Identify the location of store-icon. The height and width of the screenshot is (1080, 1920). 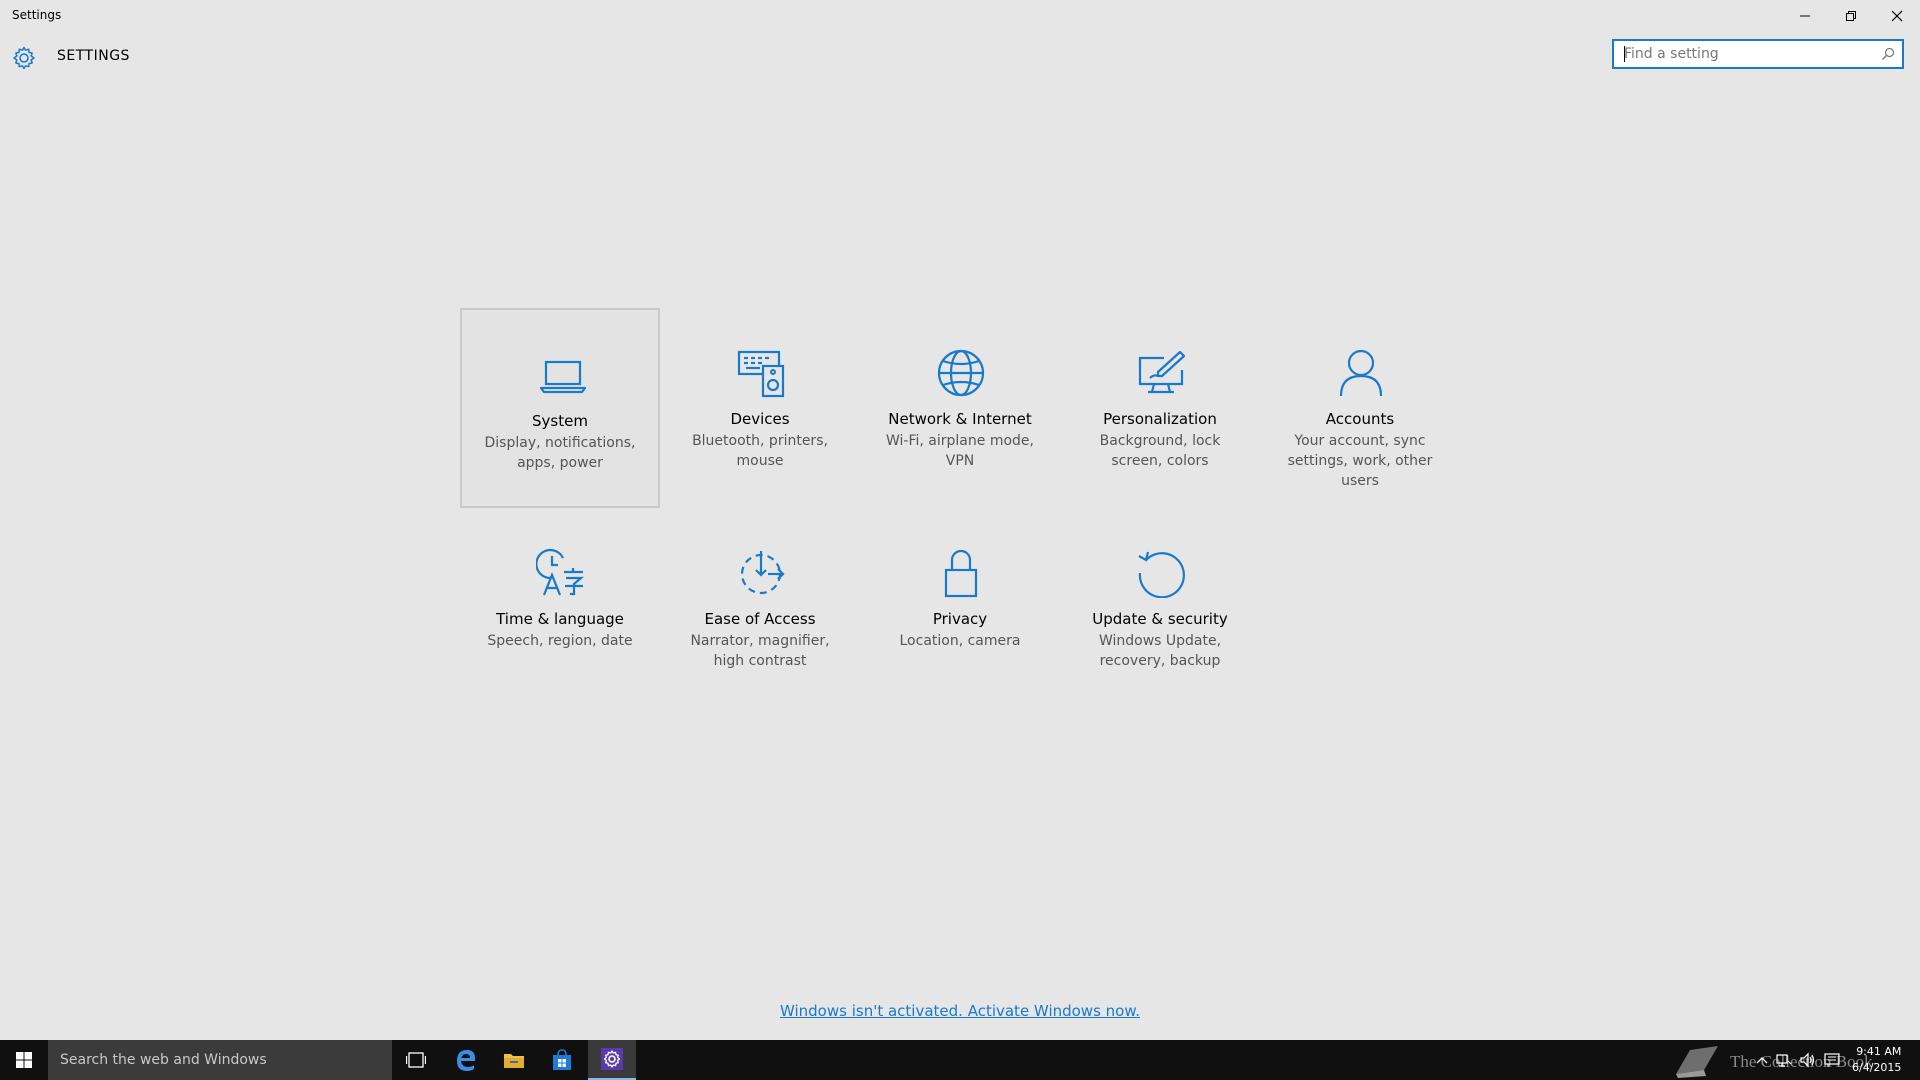
(562, 1059).